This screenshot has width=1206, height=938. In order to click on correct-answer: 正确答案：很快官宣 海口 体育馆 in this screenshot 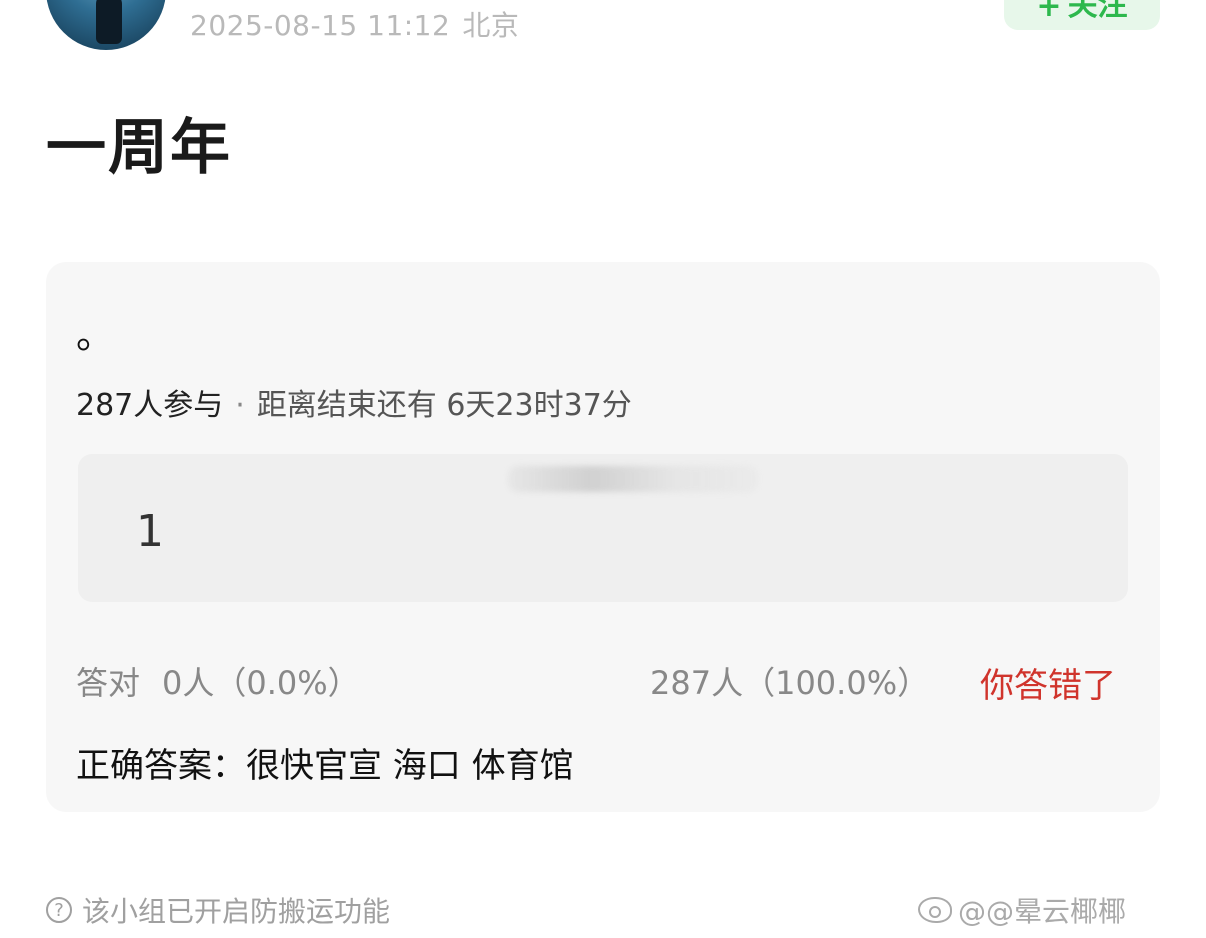, I will do `click(325, 766)`.